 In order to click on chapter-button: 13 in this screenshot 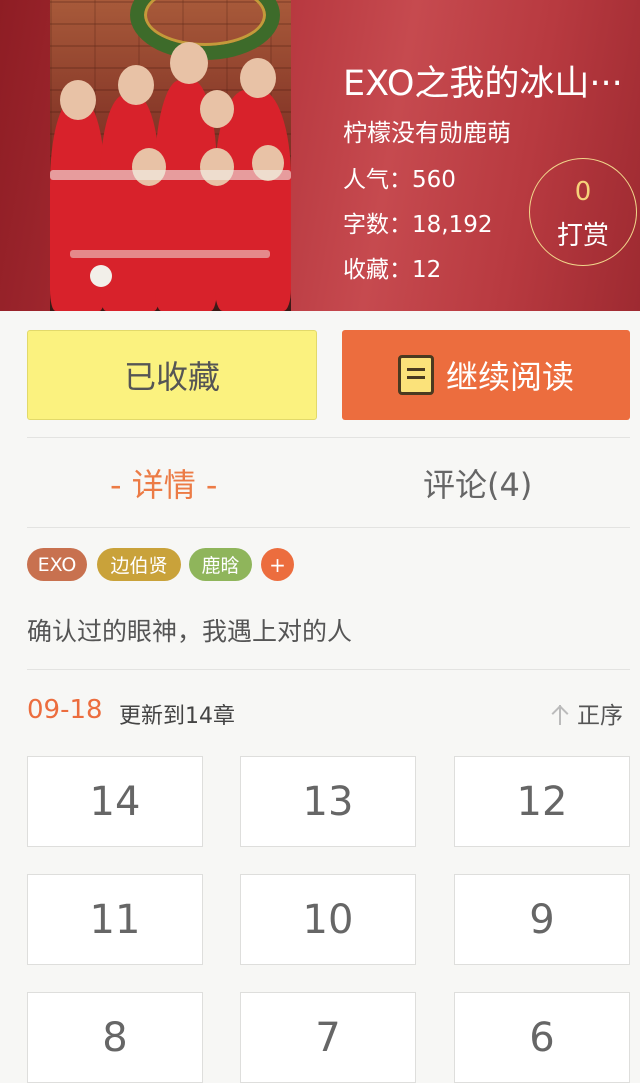, I will do `click(328, 801)`.